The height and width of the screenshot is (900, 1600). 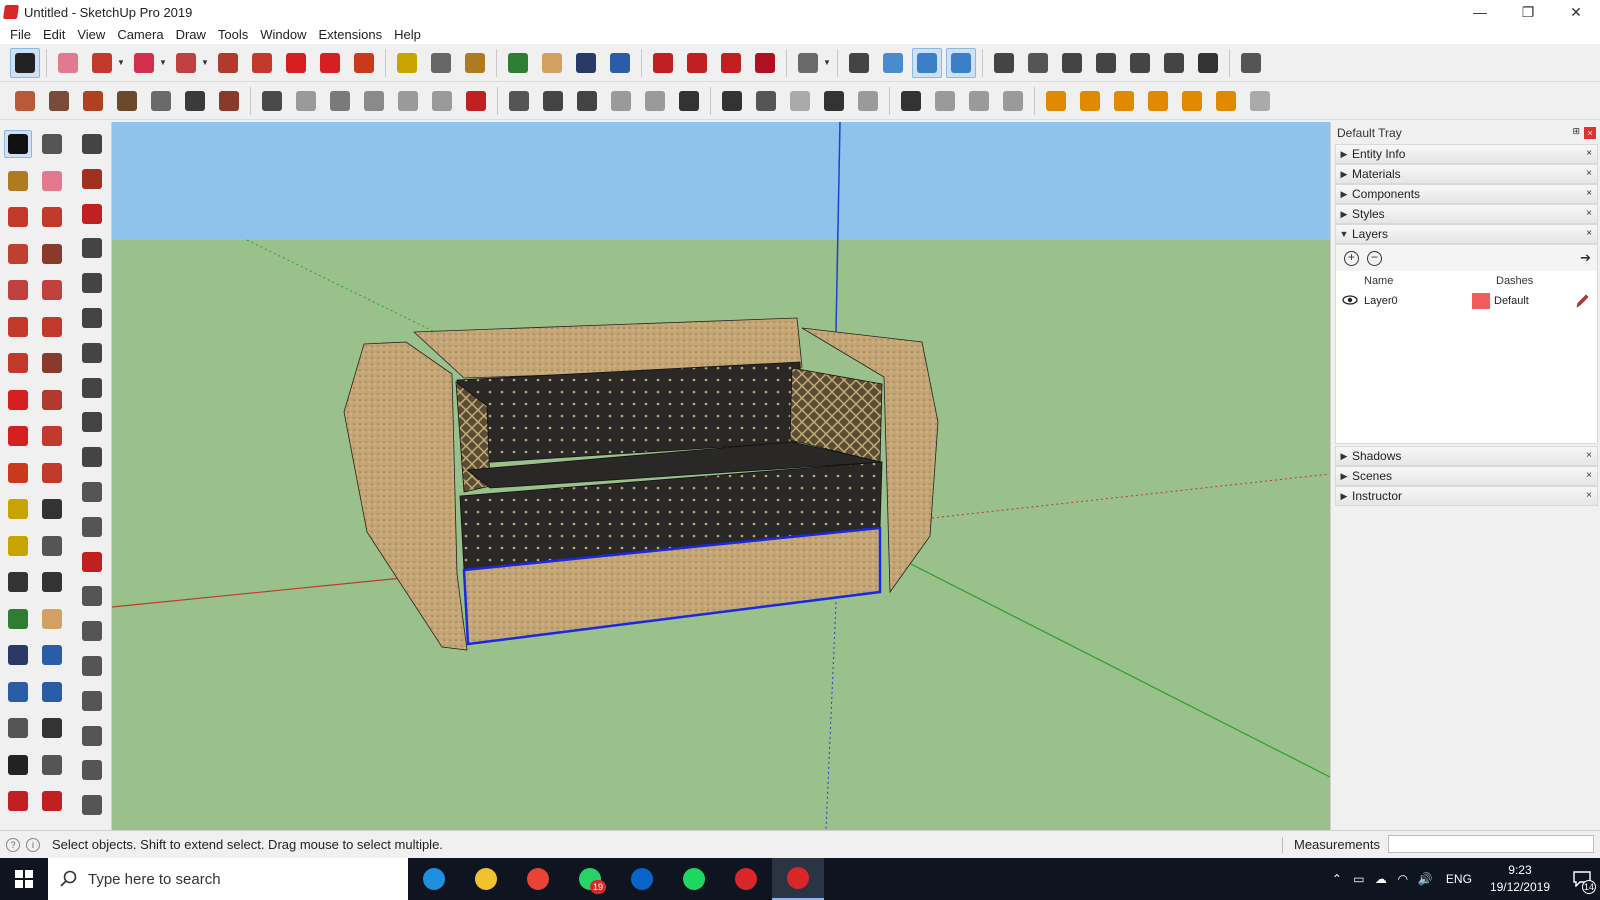 What do you see at coordinates (1192, 101) in the screenshot?
I see `sun-shadow-tool` at bounding box center [1192, 101].